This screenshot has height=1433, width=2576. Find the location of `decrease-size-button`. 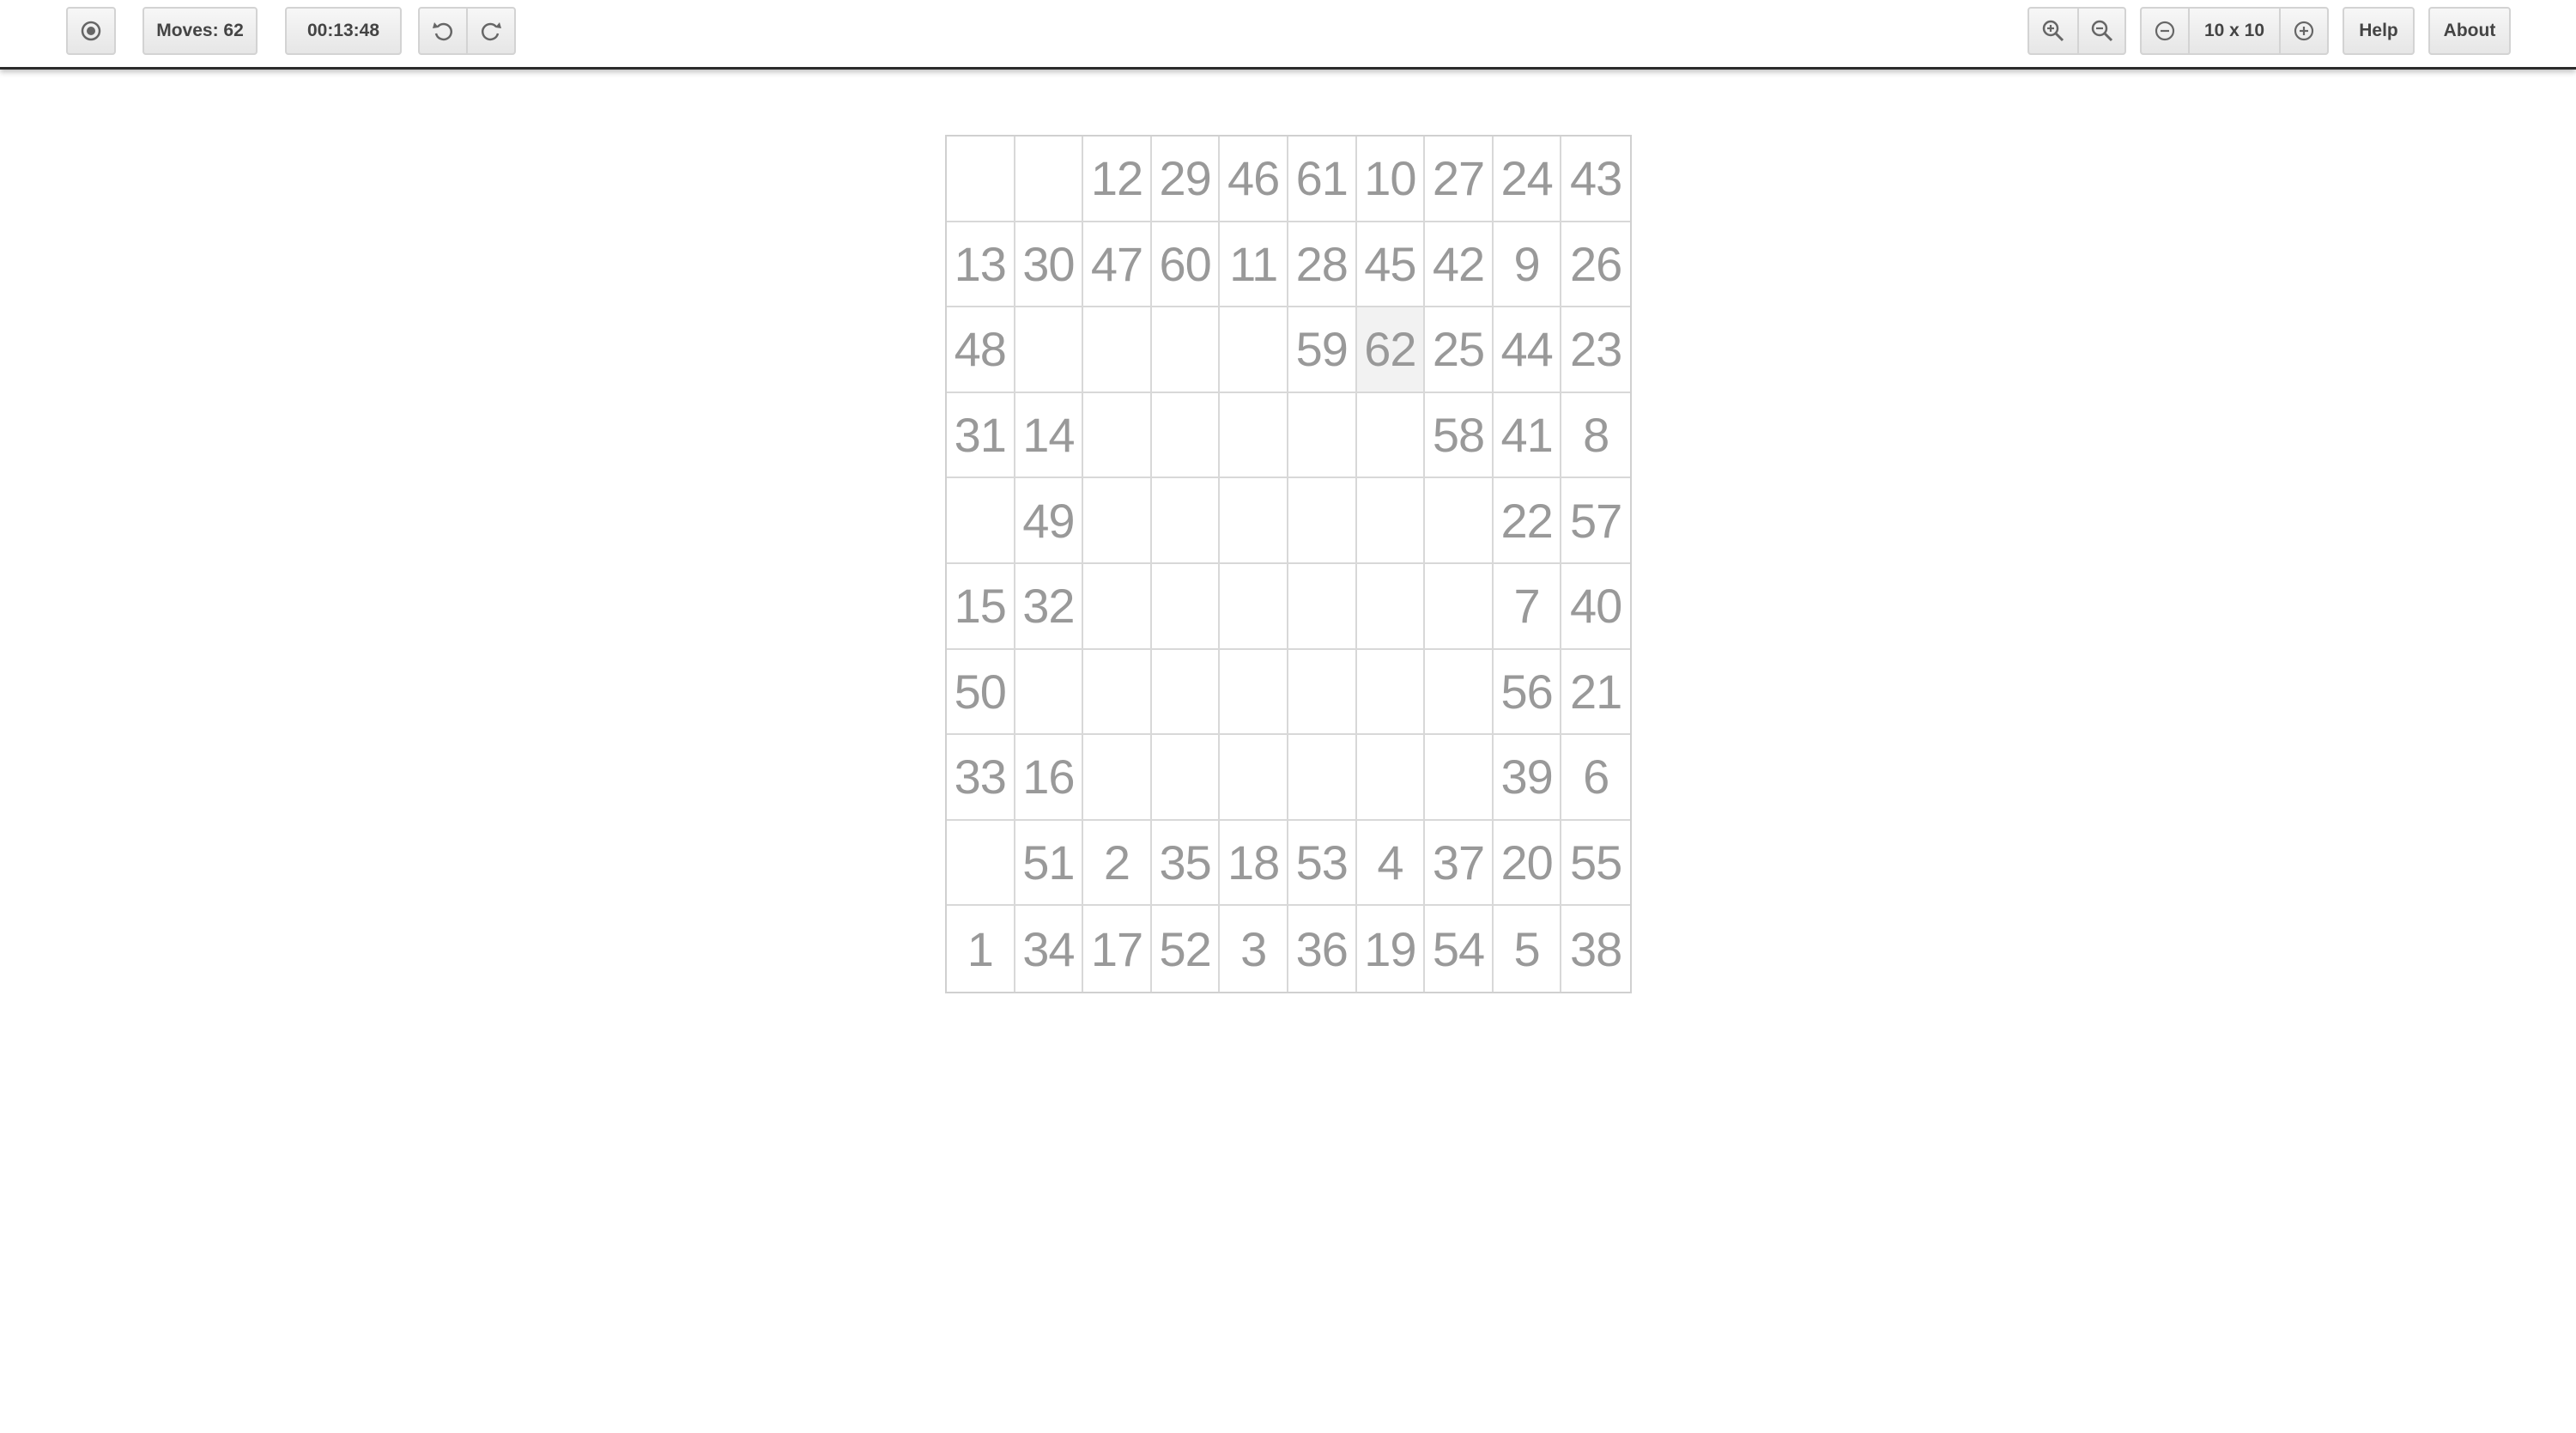

decrease-size-button is located at coordinates (2165, 31).